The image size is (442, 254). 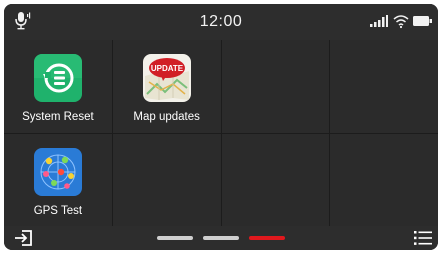 What do you see at coordinates (423, 238) in the screenshot?
I see `menu-icon` at bounding box center [423, 238].